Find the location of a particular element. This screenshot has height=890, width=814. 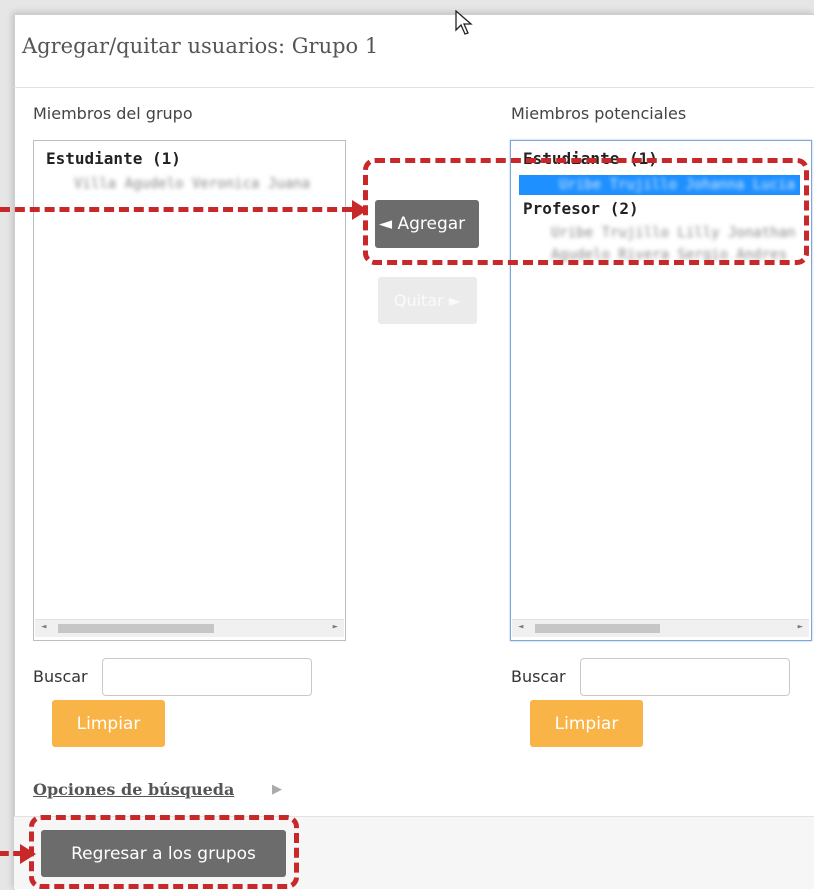

members-scrollbar: ◄ ► is located at coordinates (189, 628).